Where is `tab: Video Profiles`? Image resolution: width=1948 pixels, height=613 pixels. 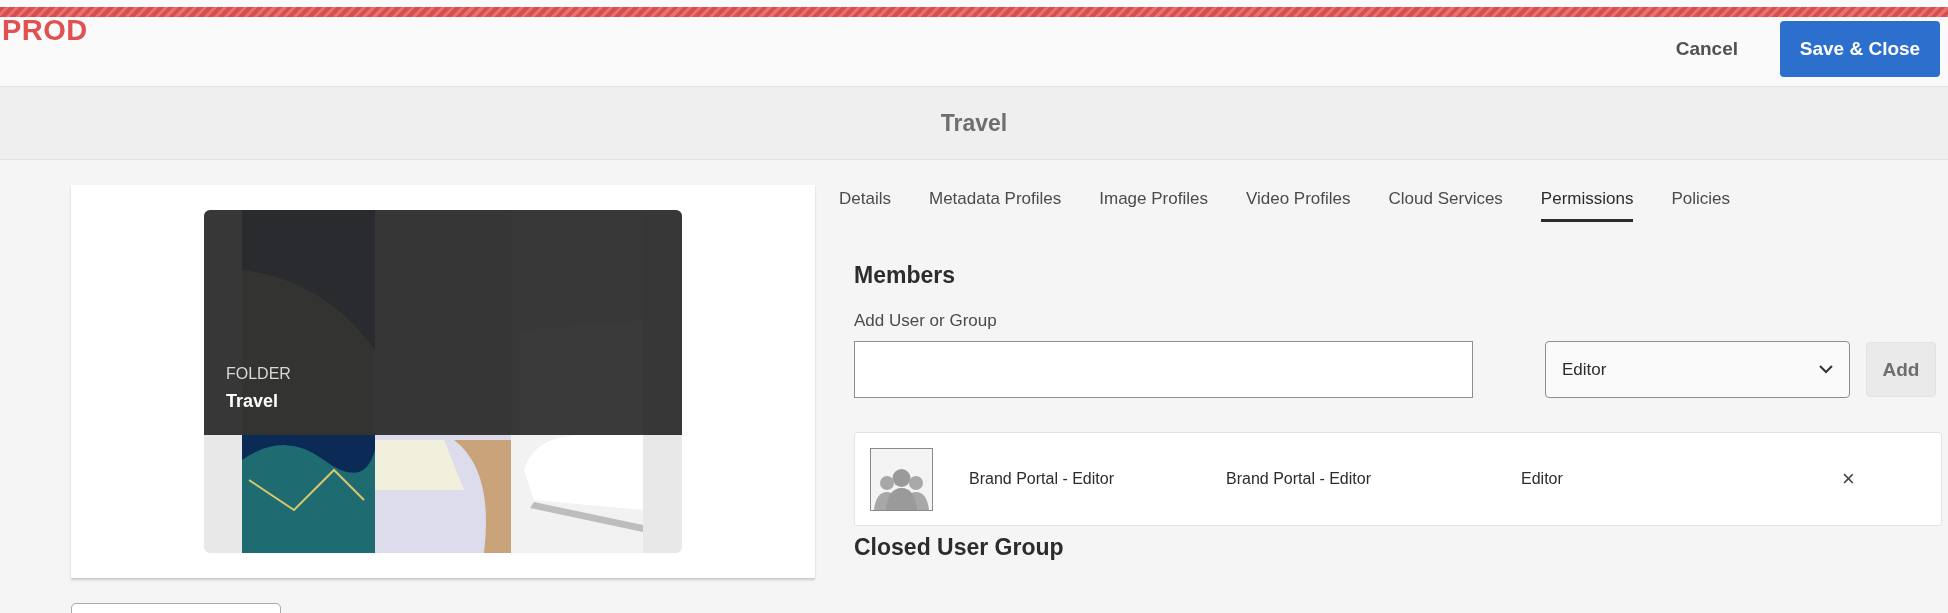 tab: Video Profiles is located at coordinates (1298, 203).